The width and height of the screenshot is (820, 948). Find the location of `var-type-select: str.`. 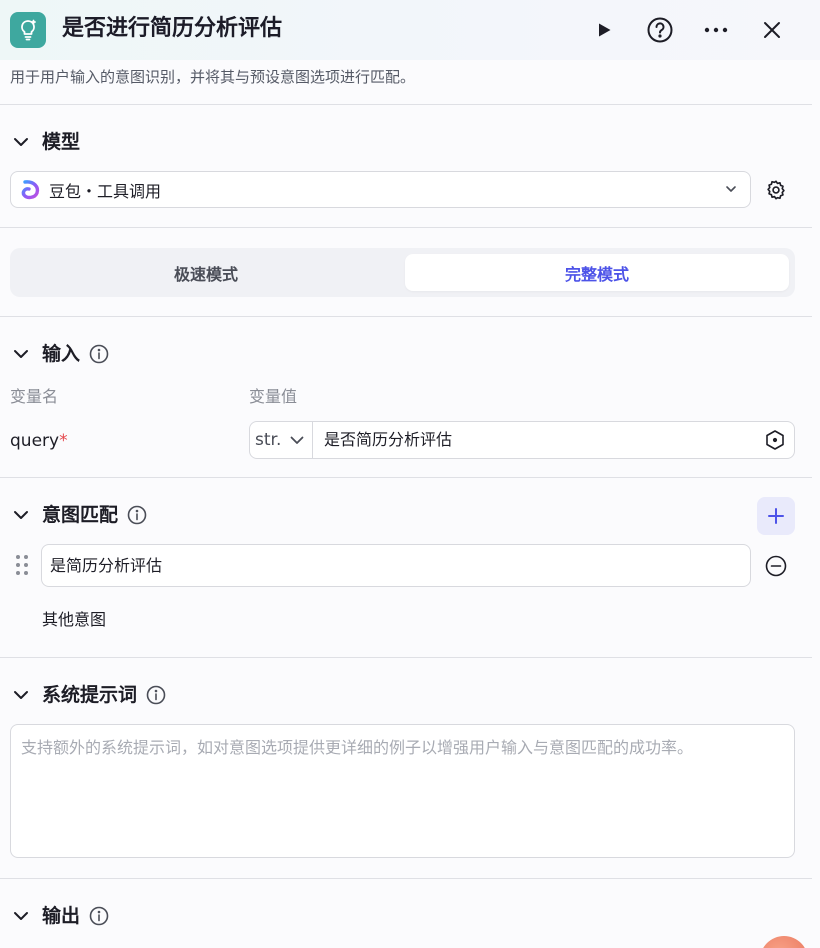

var-type-select: str. is located at coordinates (281, 440).